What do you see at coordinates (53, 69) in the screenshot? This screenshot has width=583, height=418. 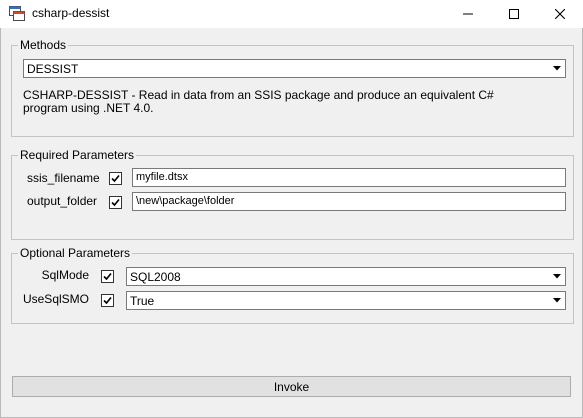 I see `method-select-value: DESSIST` at bounding box center [53, 69].